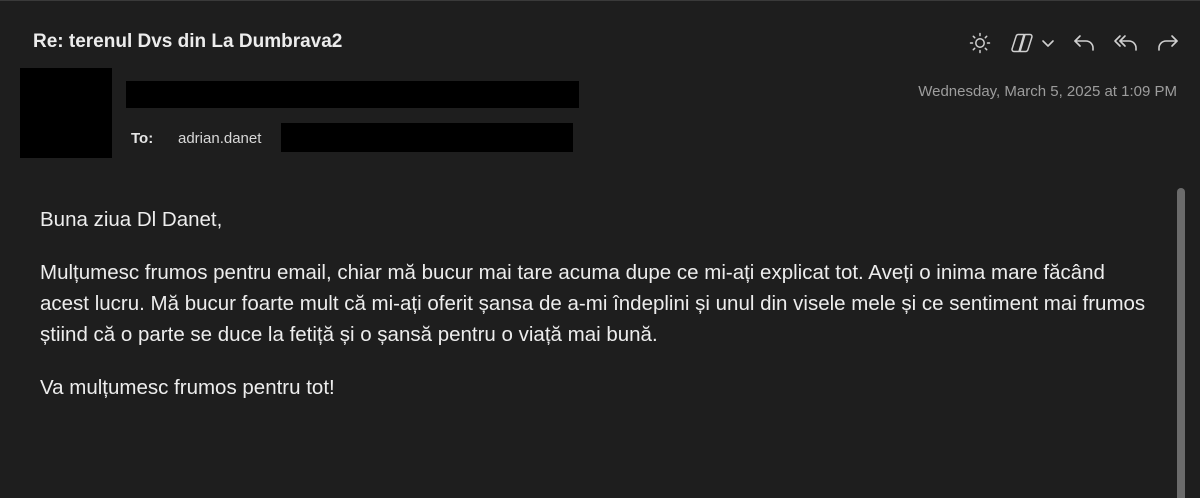 The width and height of the screenshot is (1200, 498). I want to click on reply-all-button, so click(1126, 43).